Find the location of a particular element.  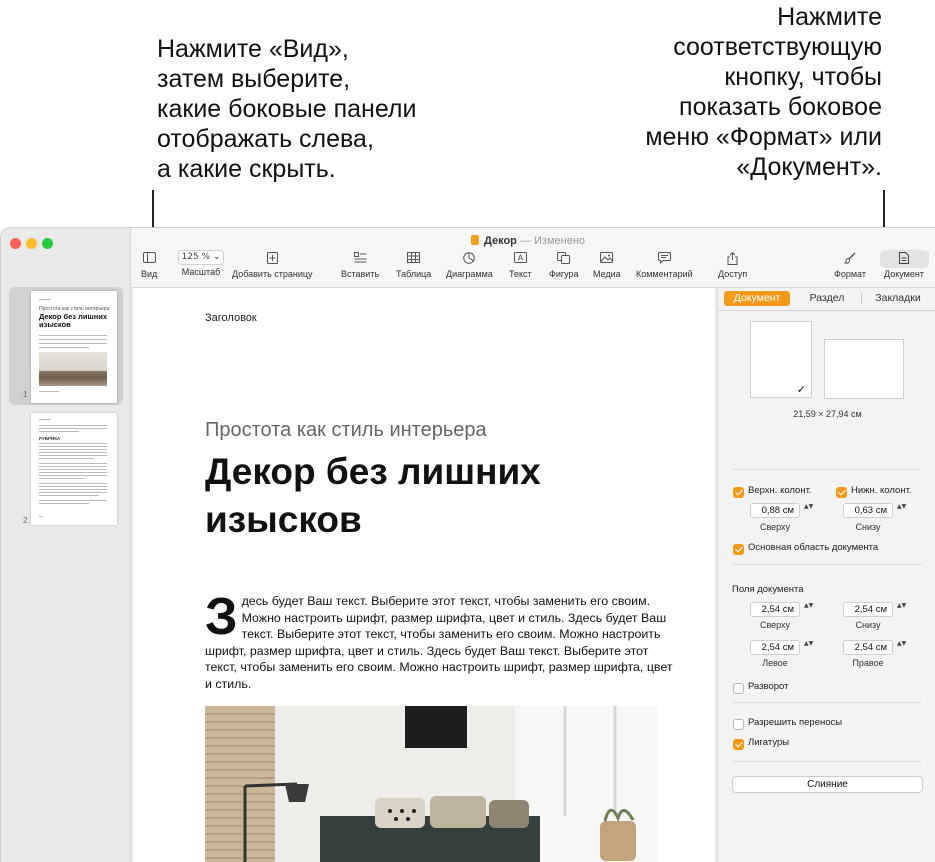

mail-merge-button: Слияние is located at coordinates (827, 784).